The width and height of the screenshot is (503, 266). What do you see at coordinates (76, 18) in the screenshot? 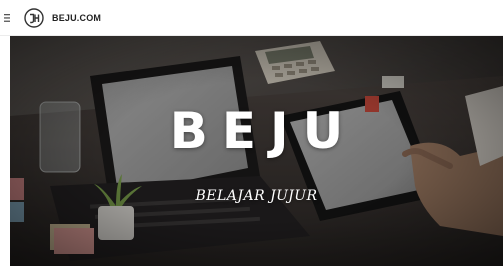
I see `site-name-link: BEJU.COM` at bounding box center [76, 18].